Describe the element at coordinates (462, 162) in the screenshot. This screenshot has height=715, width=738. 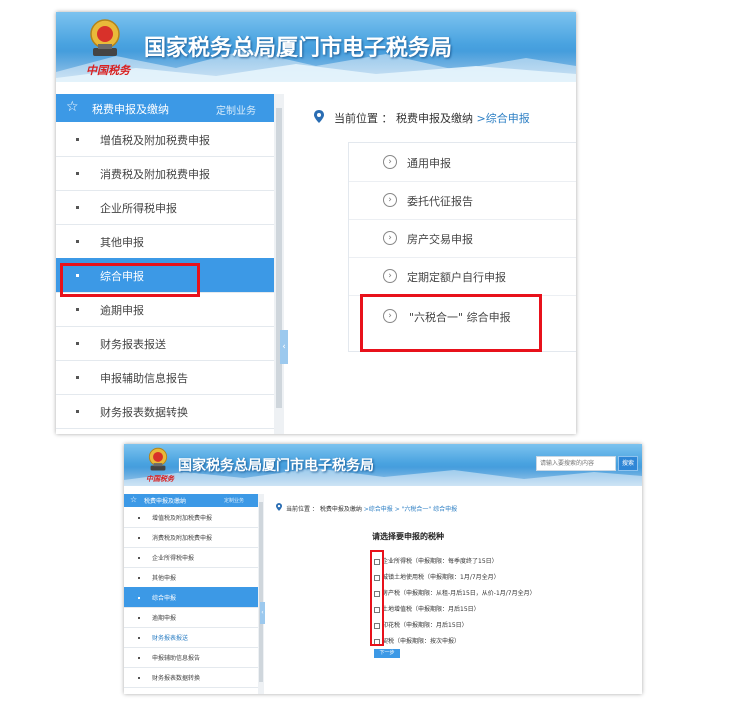
I see `menu-item-general: › 通用申报` at that location.